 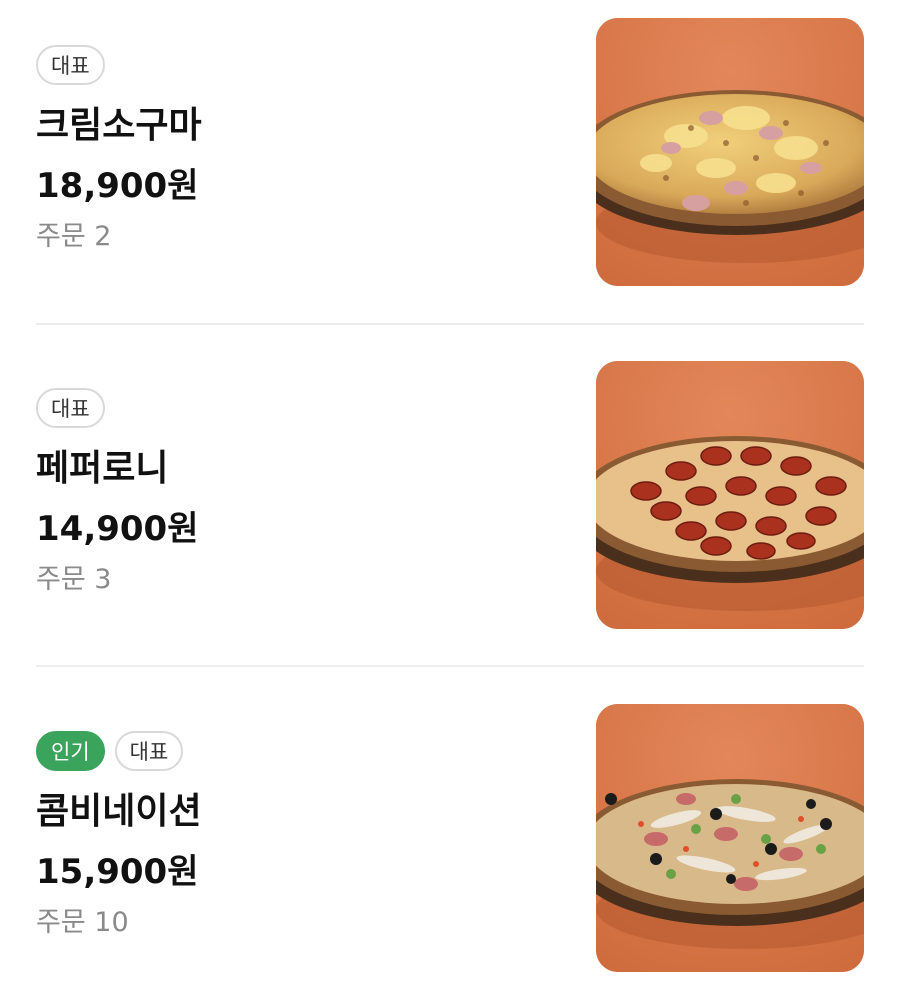 I want to click on item-name: 페퍼로니, so click(x=102, y=468).